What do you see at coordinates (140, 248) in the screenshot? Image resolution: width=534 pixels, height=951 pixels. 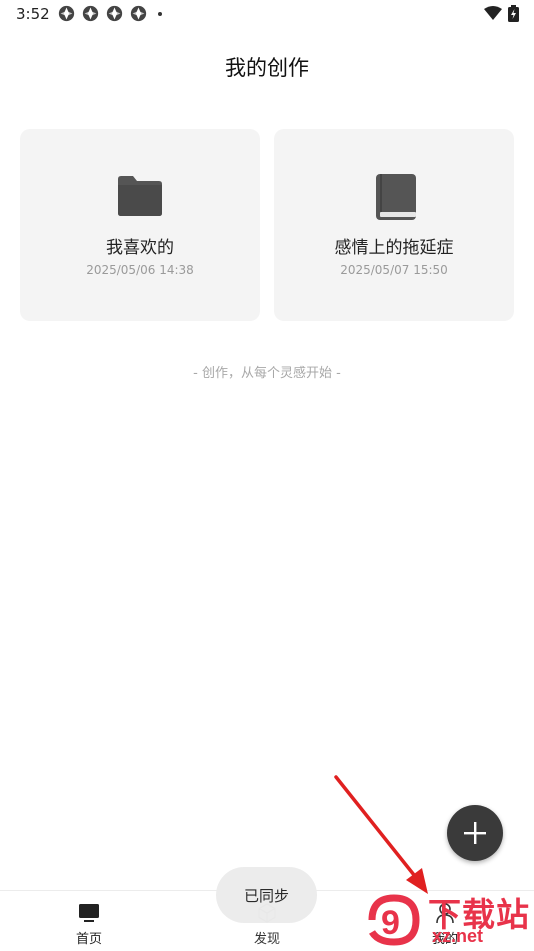 I see `work-name: 我喜欢的` at bounding box center [140, 248].